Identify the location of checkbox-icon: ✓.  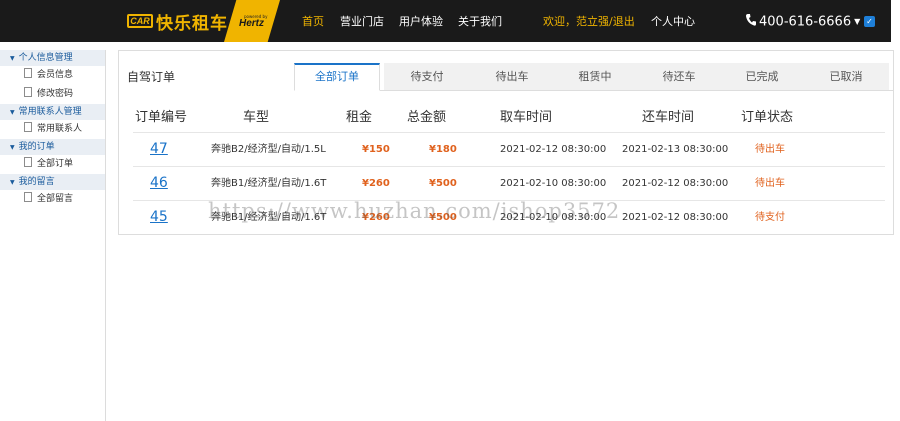
(869, 21).